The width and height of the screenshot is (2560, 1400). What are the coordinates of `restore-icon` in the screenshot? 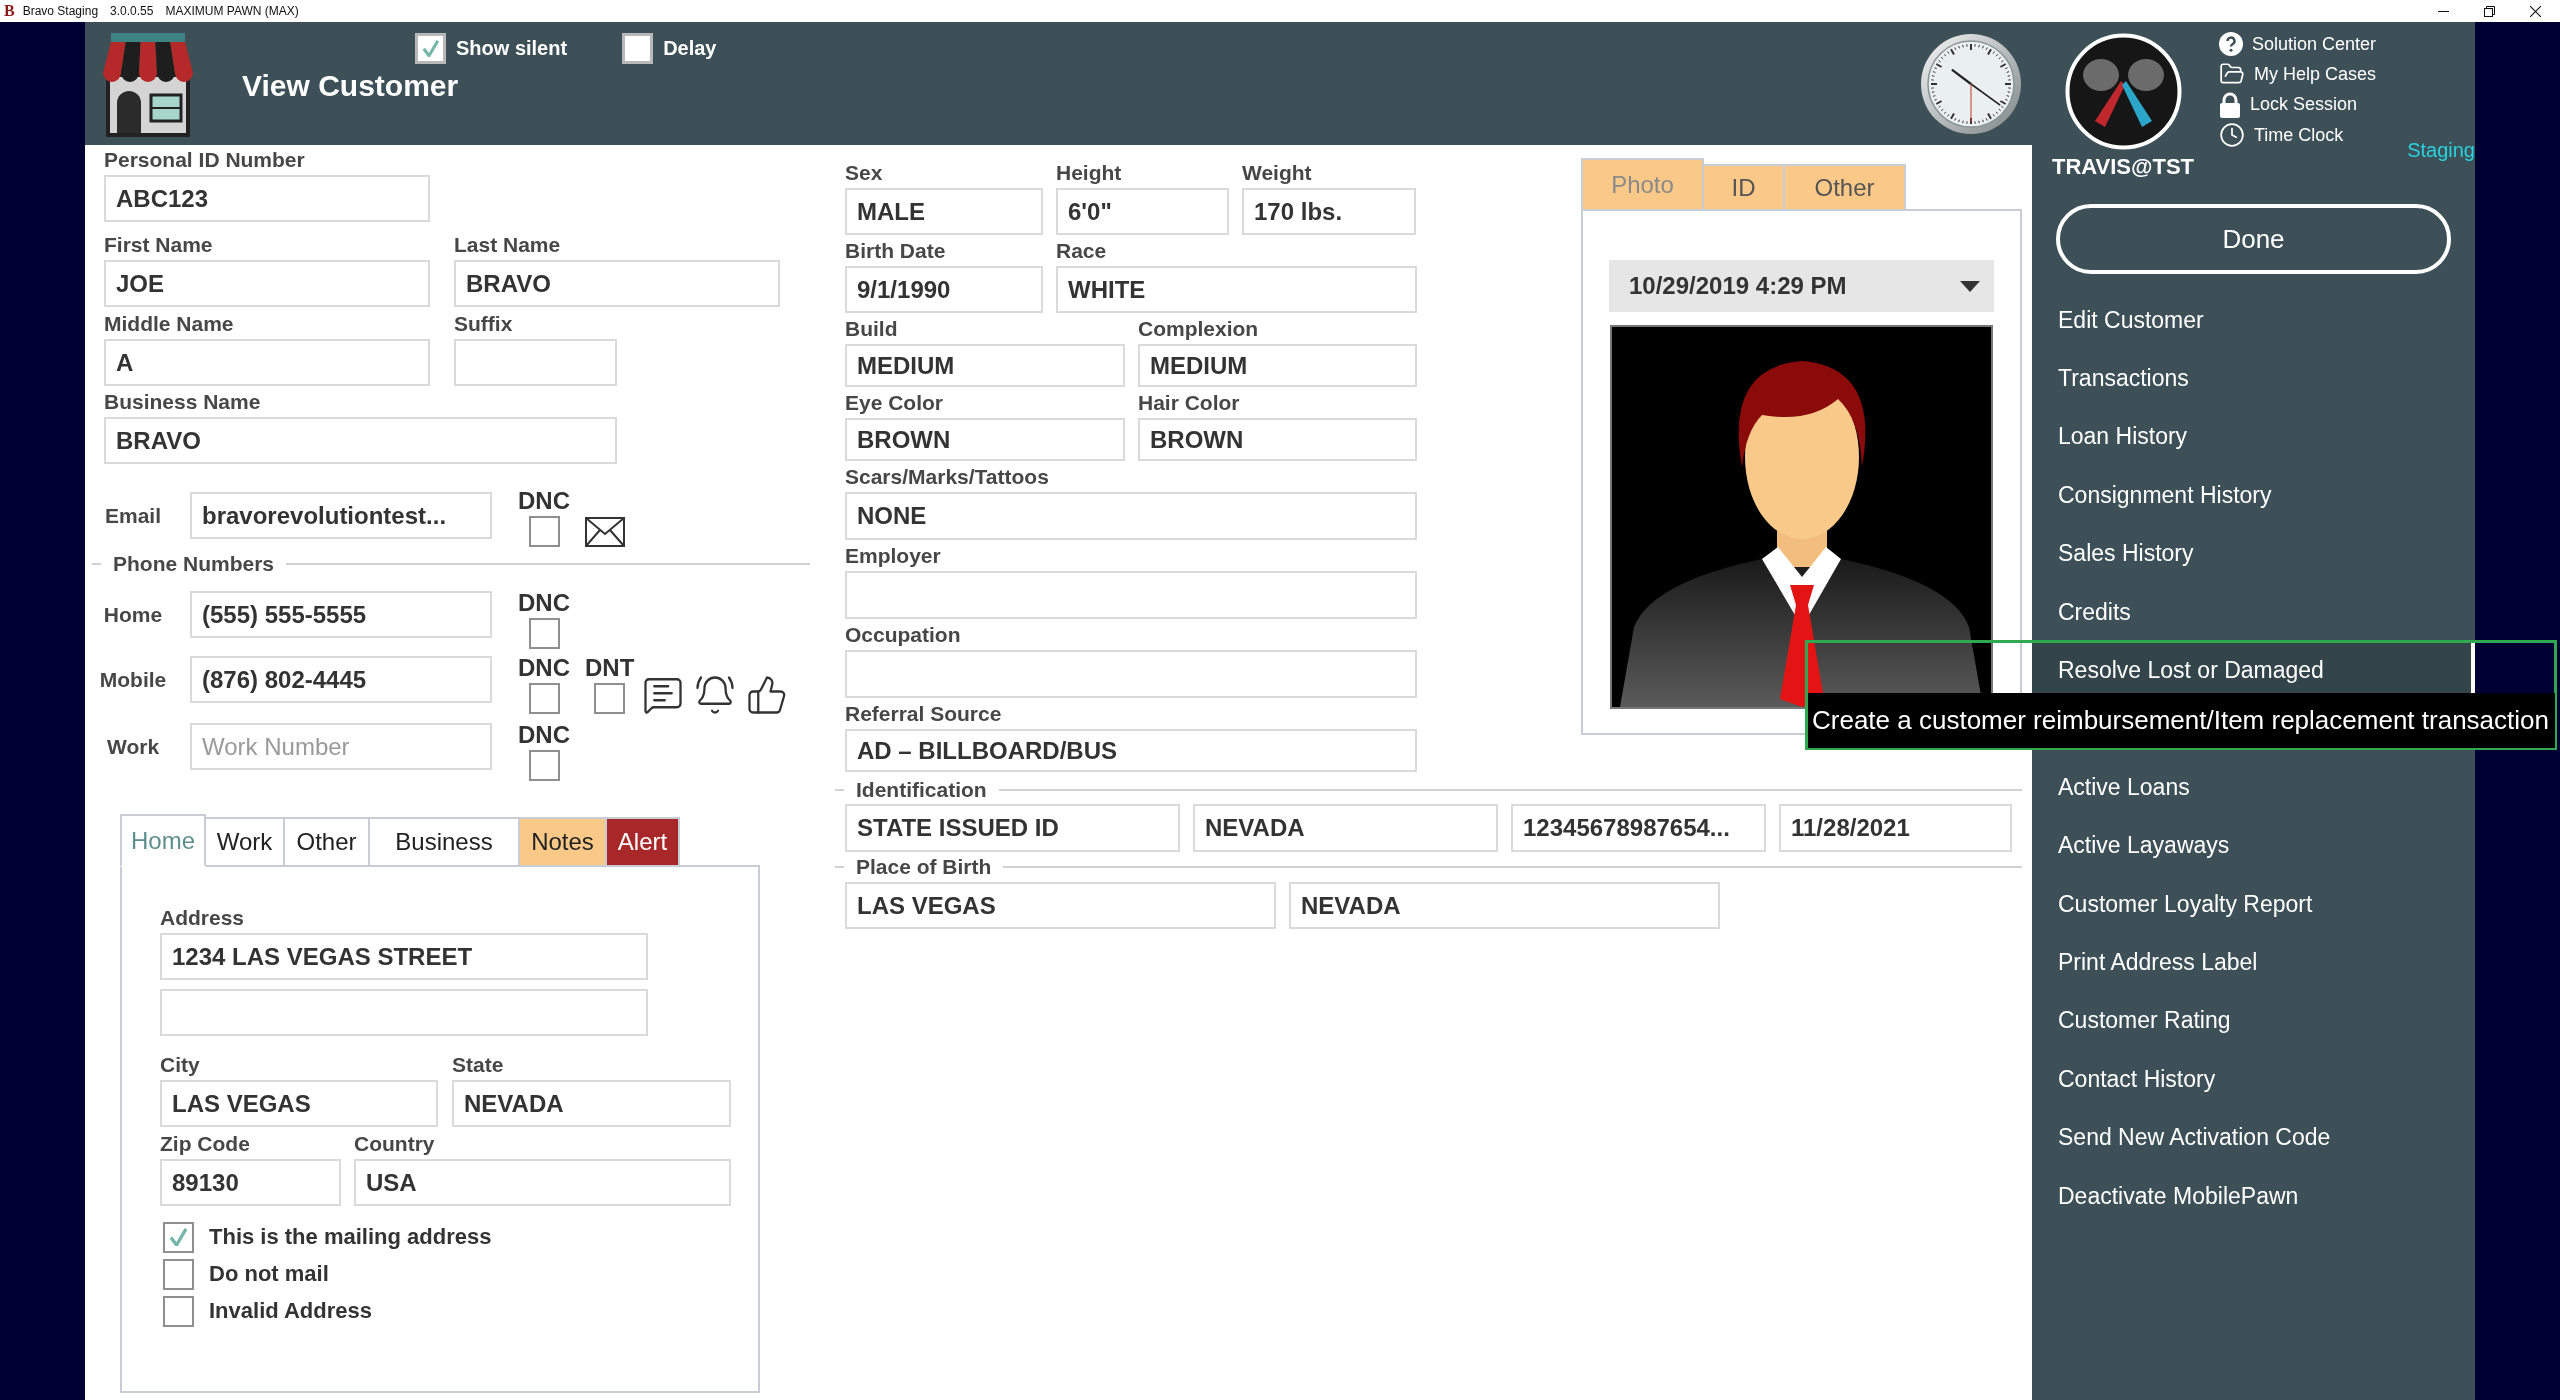 It's located at (2489, 11).